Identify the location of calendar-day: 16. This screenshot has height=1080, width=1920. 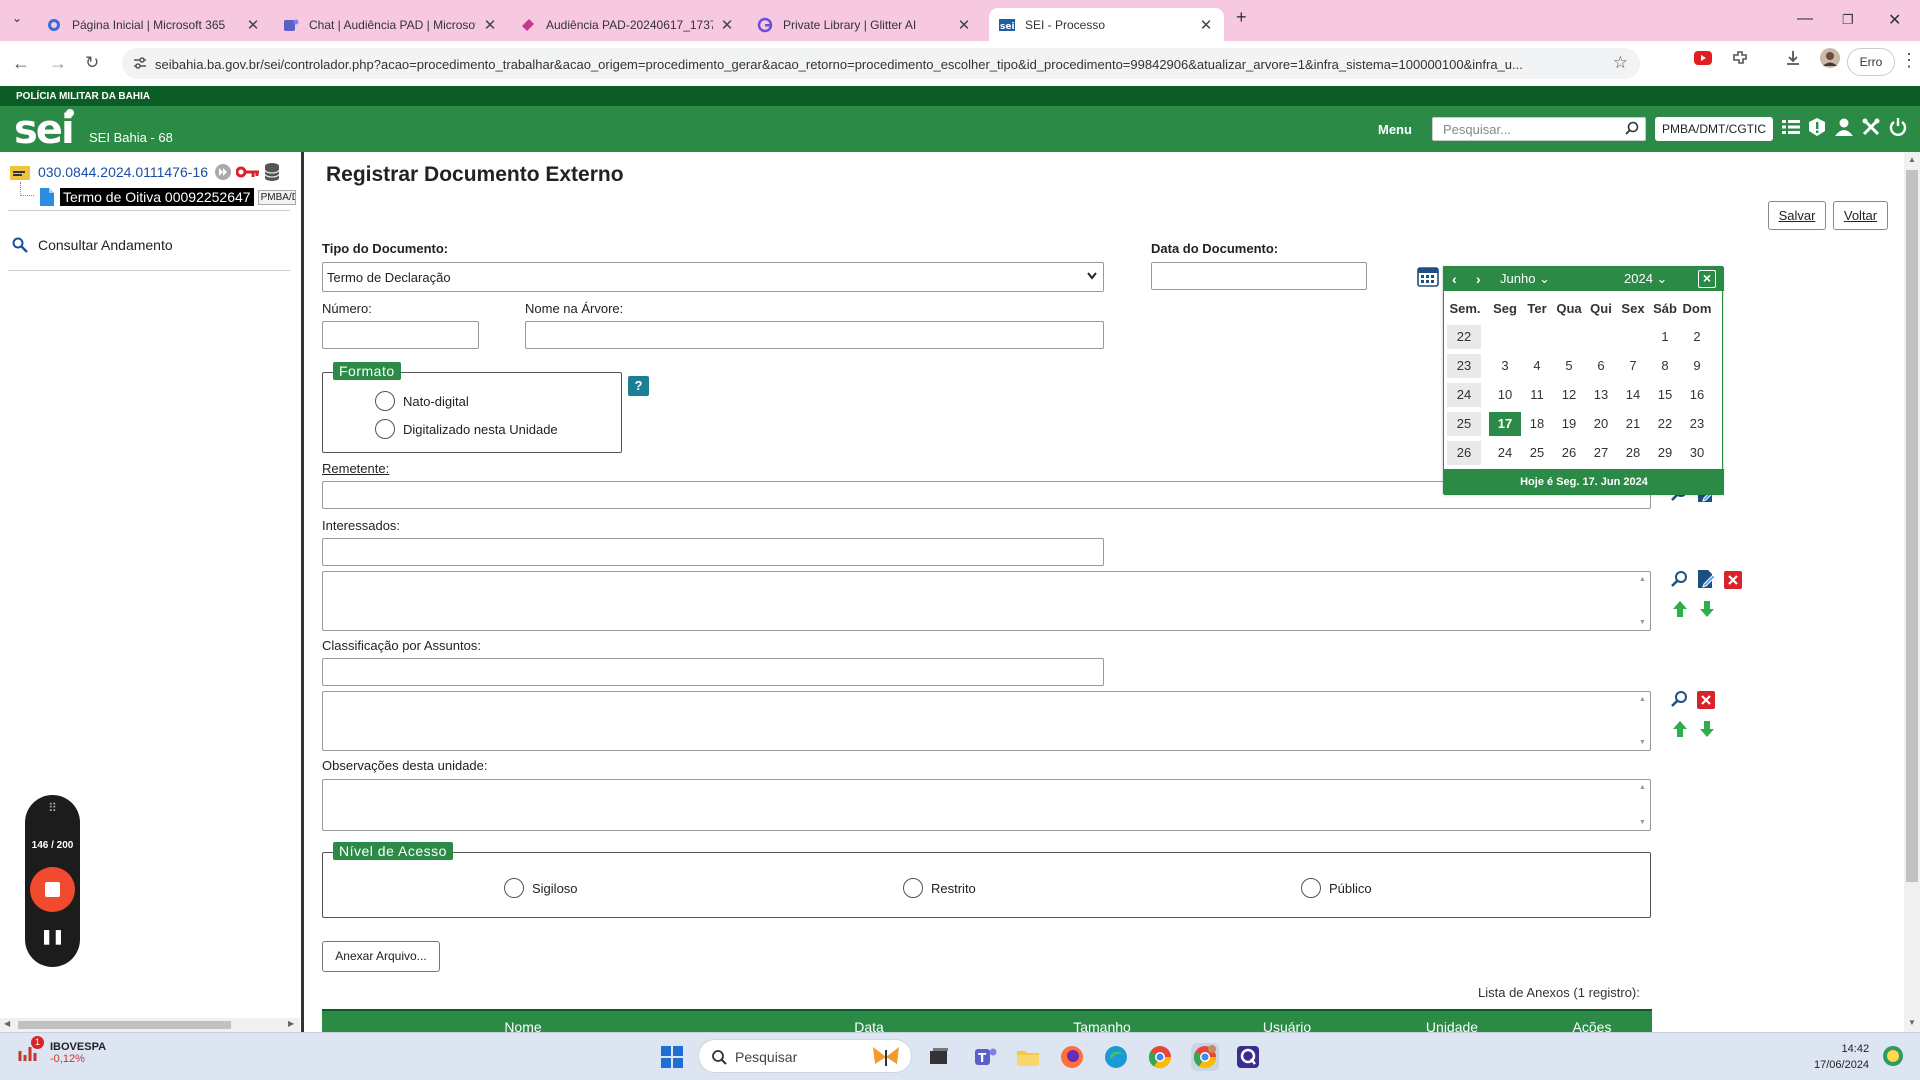
(1697, 395).